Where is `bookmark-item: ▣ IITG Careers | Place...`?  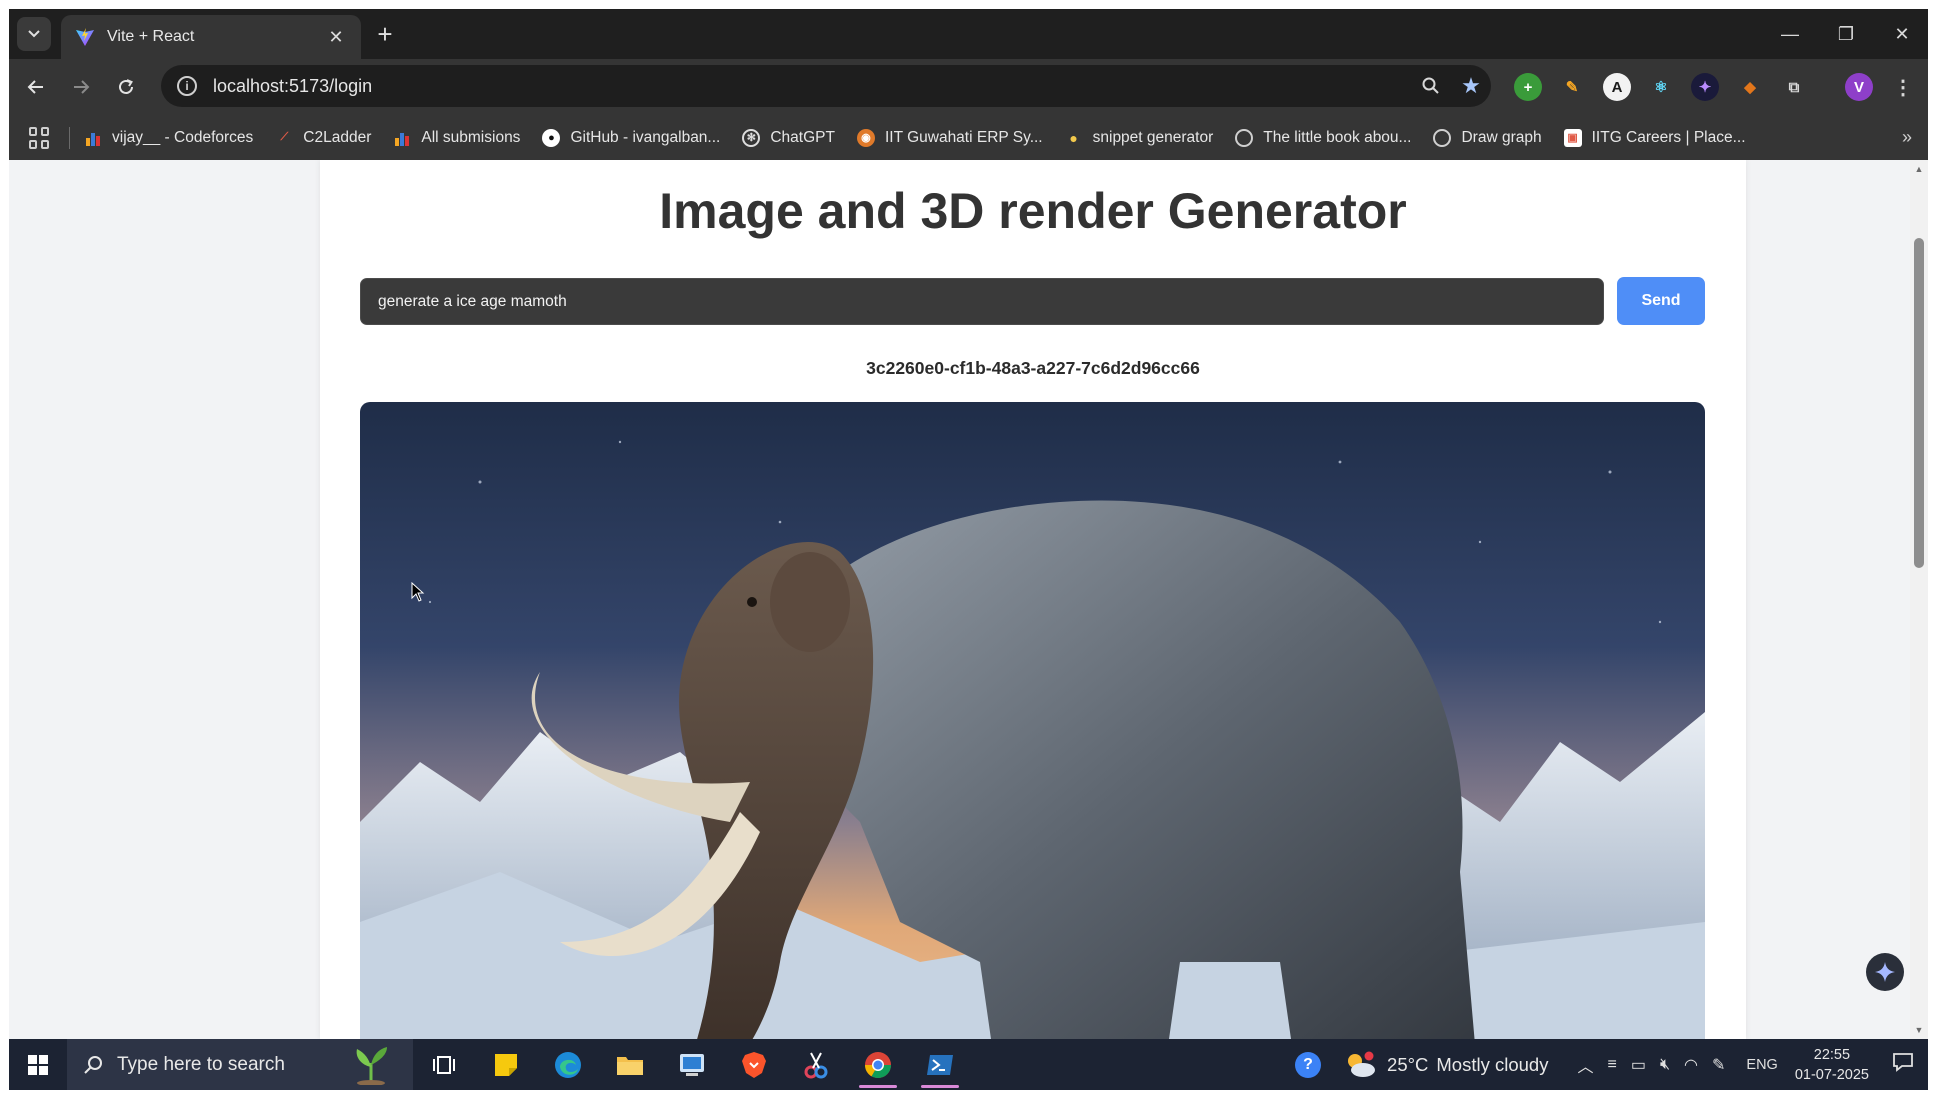
bookmark-item: ▣ IITG Careers | Place... is located at coordinates (1654, 137).